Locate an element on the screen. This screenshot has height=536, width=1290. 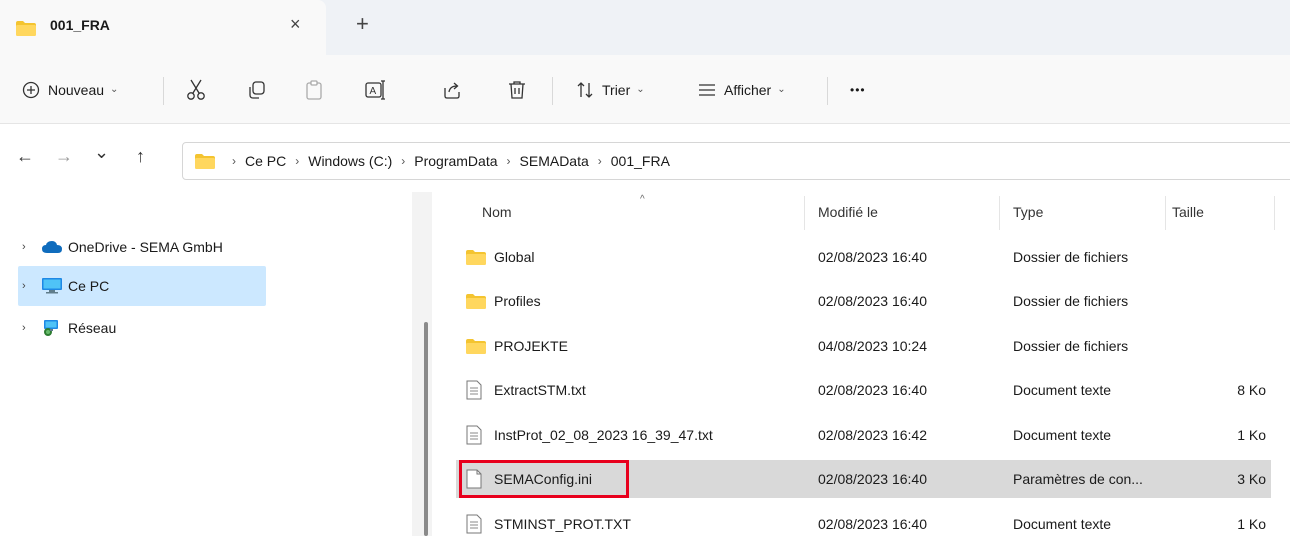
share-icon is located at coordinates (452, 90).